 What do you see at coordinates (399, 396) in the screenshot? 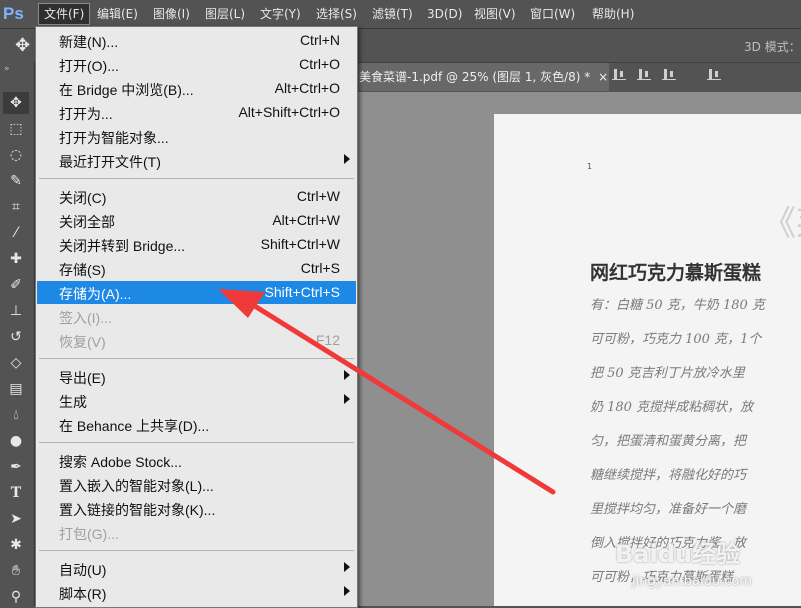
I see `arrow-shaft` at bounding box center [399, 396].